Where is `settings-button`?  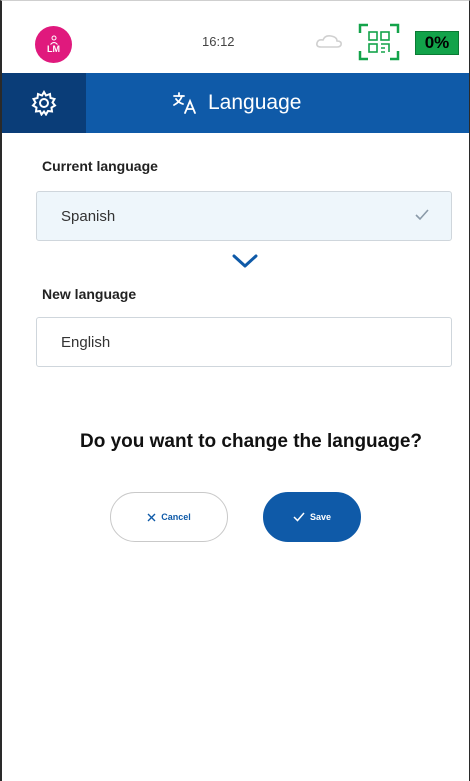 settings-button is located at coordinates (44, 103).